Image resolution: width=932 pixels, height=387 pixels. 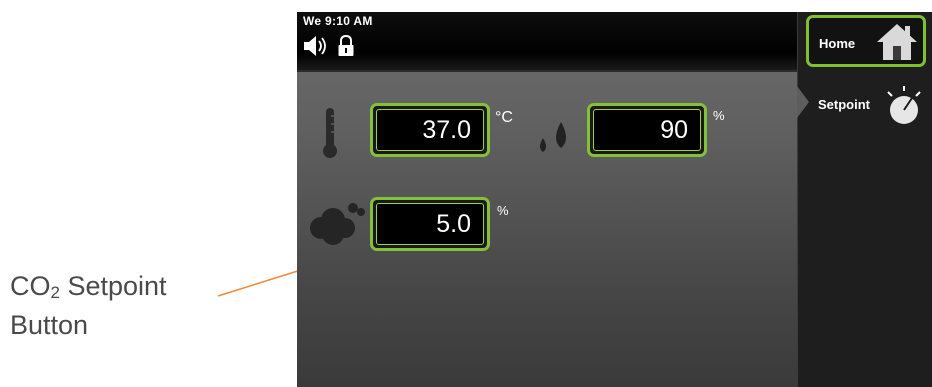 I want to click on nav-home-button: Home, so click(x=866, y=41).